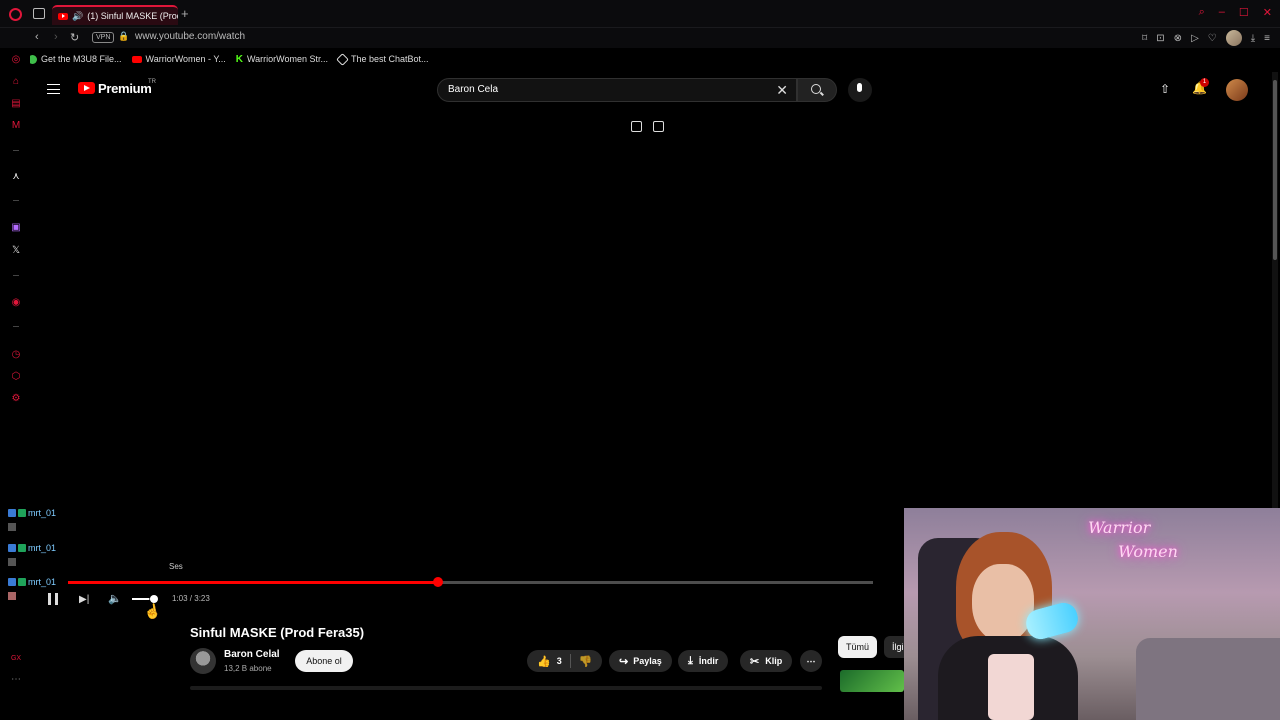  Describe the element at coordinates (253, 582) in the screenshot. I see `progress-bar-fill` at that location.